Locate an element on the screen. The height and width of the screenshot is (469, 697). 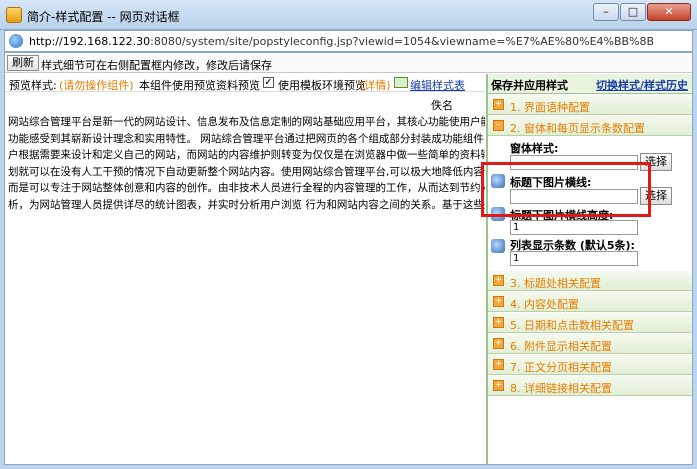
toolbar-tip: 样式细节可在右侧配置框内修改，修改后请保存 is located at coordinates (156, 65).